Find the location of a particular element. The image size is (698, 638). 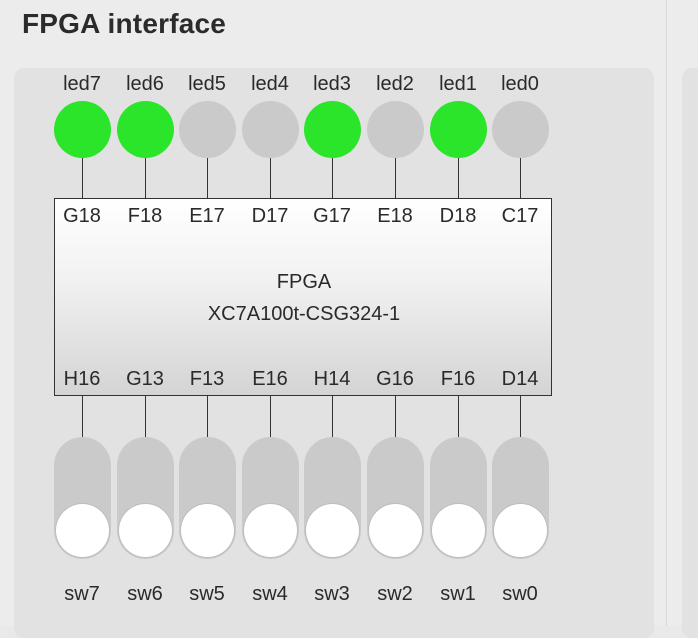

led-label: led3 is located at coordinates (332, 84).